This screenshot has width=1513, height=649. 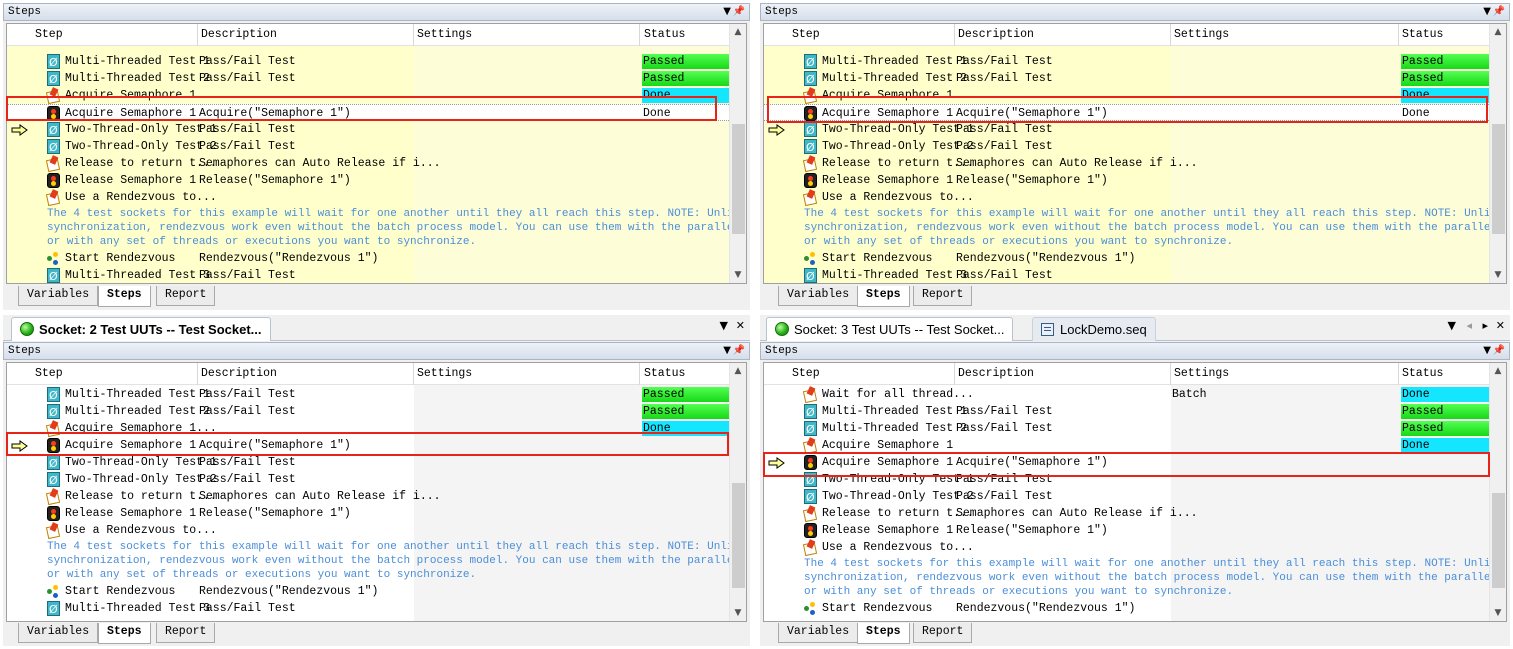 What do you see at coordinates (1469, 325) in the screenshot?
I see `scroll-left-icon: ◂` at bounding box center [1469, 325].